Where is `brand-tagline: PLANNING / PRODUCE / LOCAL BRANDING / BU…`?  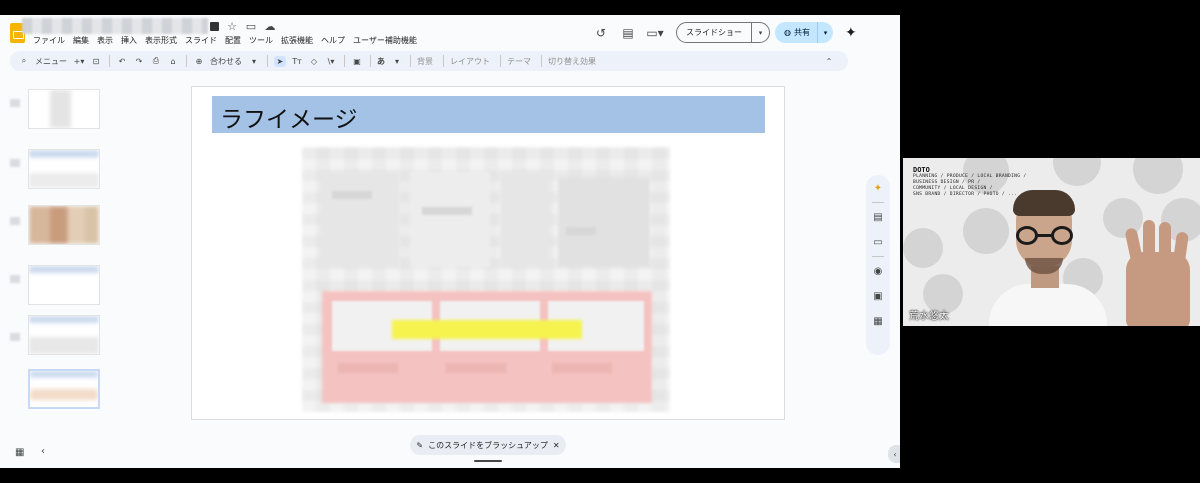 brand-tagline: PLANNING / PRODUCE / LOCAL BRANDING / BU… is located at coordinates (969, 186).